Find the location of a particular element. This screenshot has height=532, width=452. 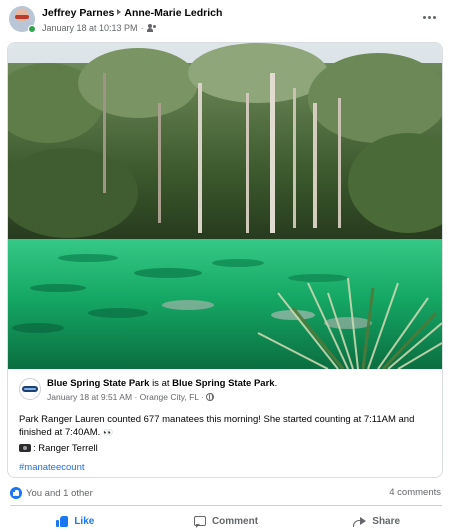

post-meta: January 18 at 10:13 PM · is located at coordinates (99, 28).